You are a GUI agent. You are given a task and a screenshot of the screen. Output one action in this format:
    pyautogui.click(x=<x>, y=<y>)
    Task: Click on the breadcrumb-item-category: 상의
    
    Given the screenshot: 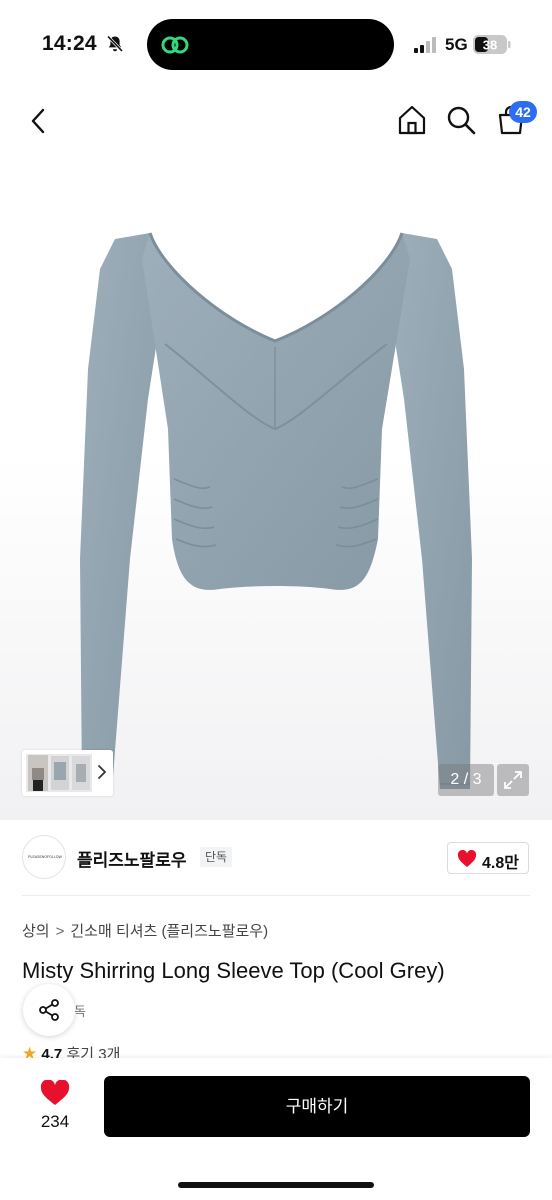 What is the action you would take?
    pyautogui.click(x=36, y=931)
    